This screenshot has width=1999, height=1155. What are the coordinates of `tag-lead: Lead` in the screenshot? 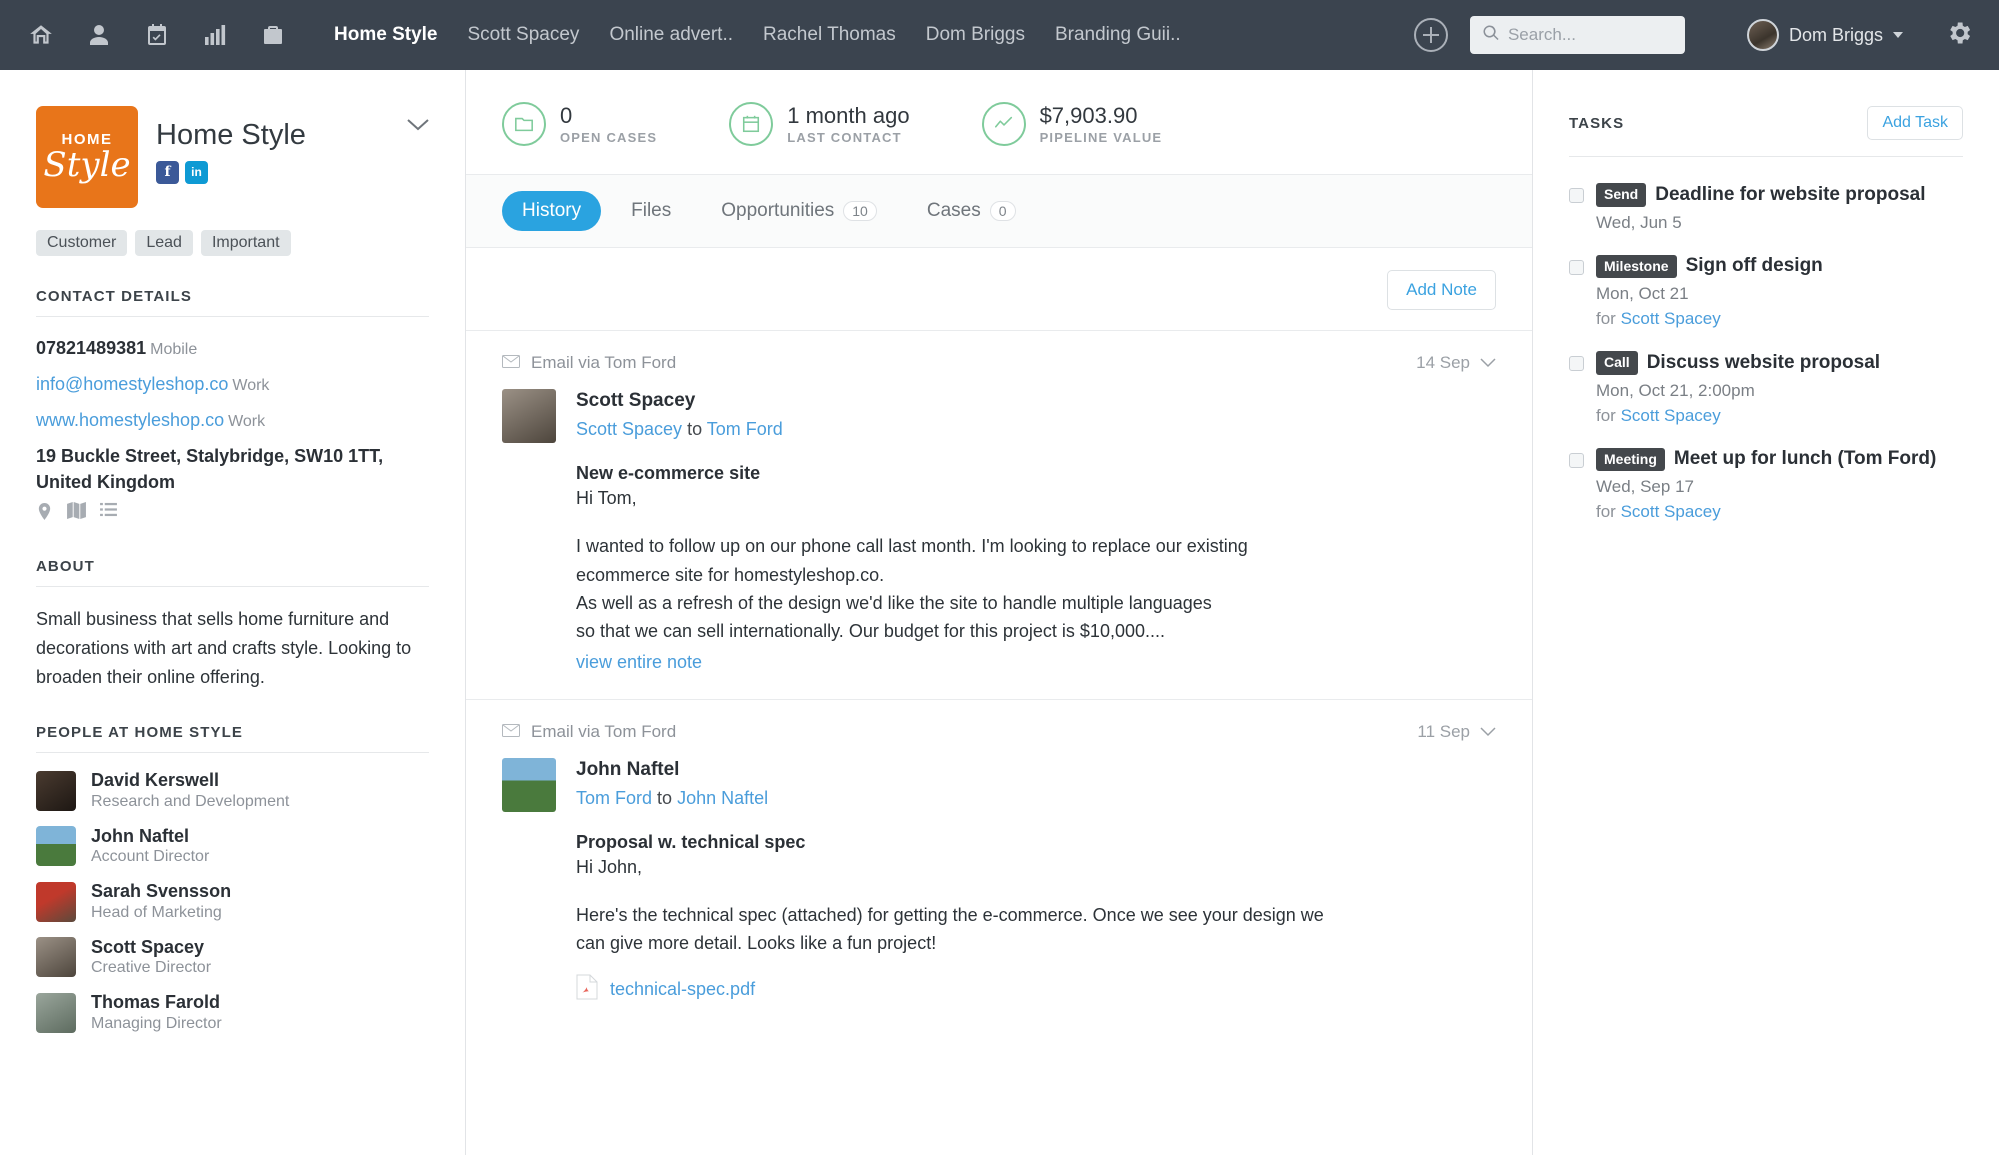 It's located at (164, 243).